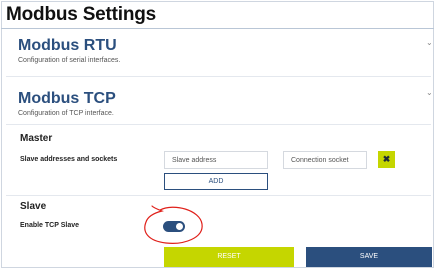 This screenshot has height=270, width=438. What do you see at coordinates (216, 181) in the screenshot?
I see `add-button: ADD` at bounding box center [216, 181].